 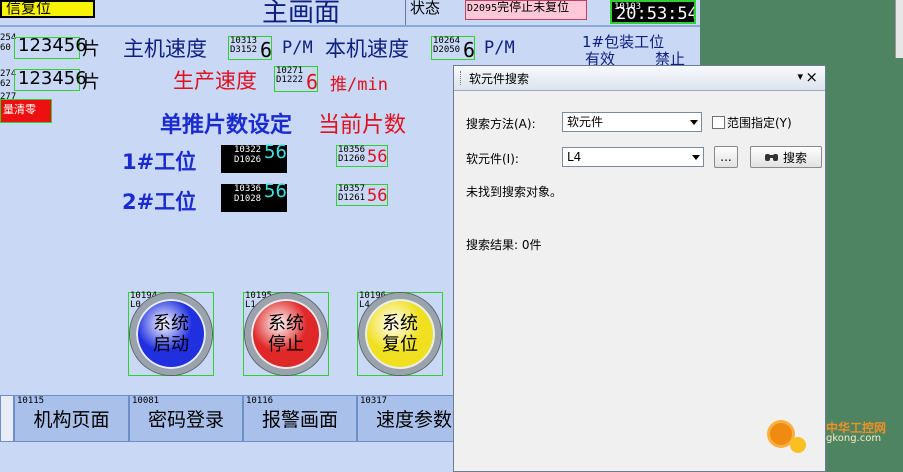 What do you see at coordinates (350, 26) in the screenshot?
I see `top-separator` at bounding box center [350, 26].